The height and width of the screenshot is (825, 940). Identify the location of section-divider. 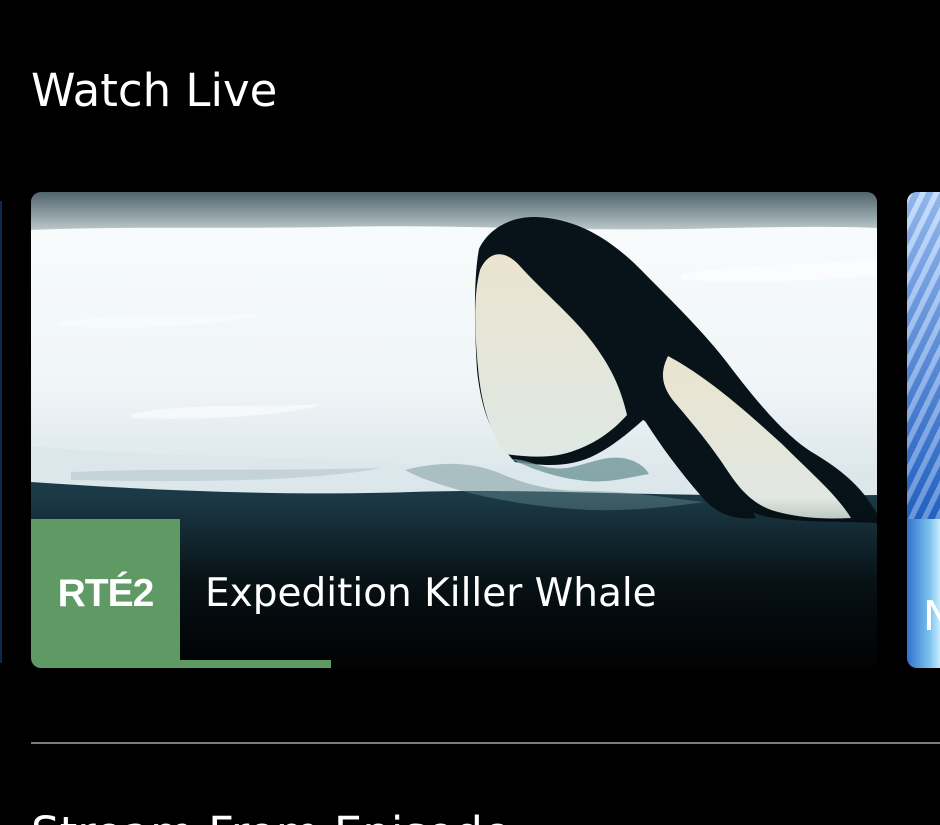
(485, 743).